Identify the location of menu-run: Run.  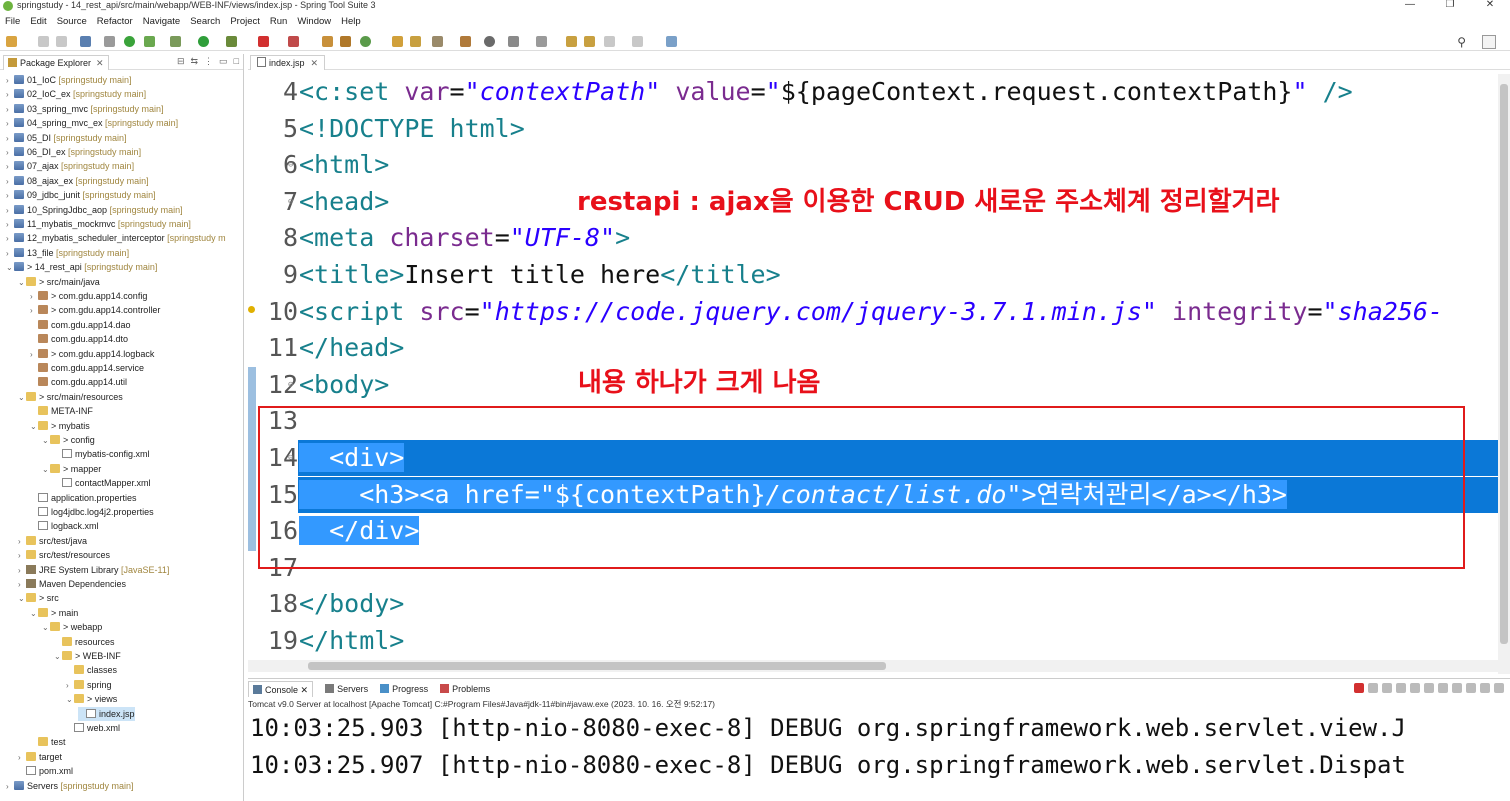
(278, 22).